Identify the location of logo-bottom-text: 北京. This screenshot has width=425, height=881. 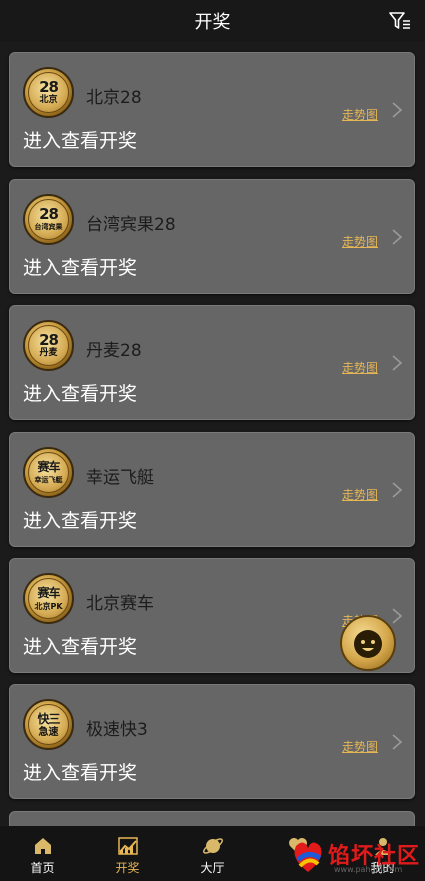
(48, 99).